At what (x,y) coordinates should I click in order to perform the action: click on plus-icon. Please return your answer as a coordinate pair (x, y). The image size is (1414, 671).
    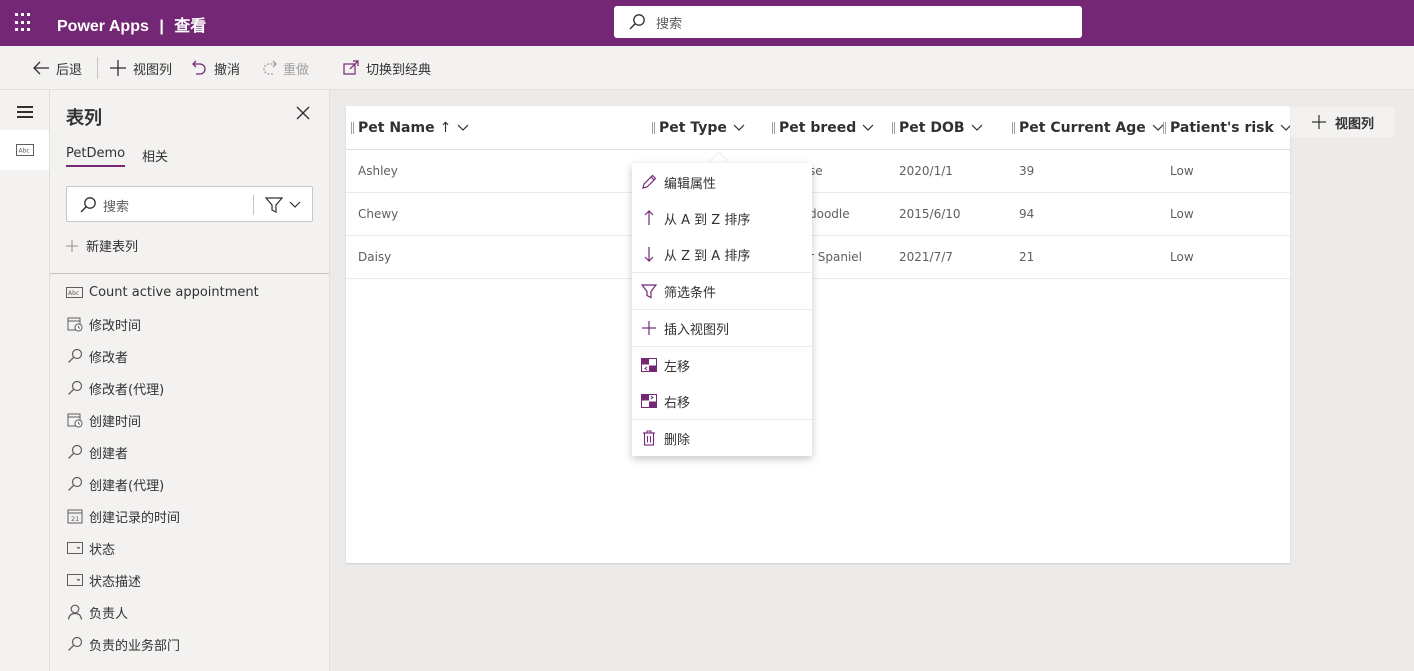
    Looking at the image, I should click on (72, 245).